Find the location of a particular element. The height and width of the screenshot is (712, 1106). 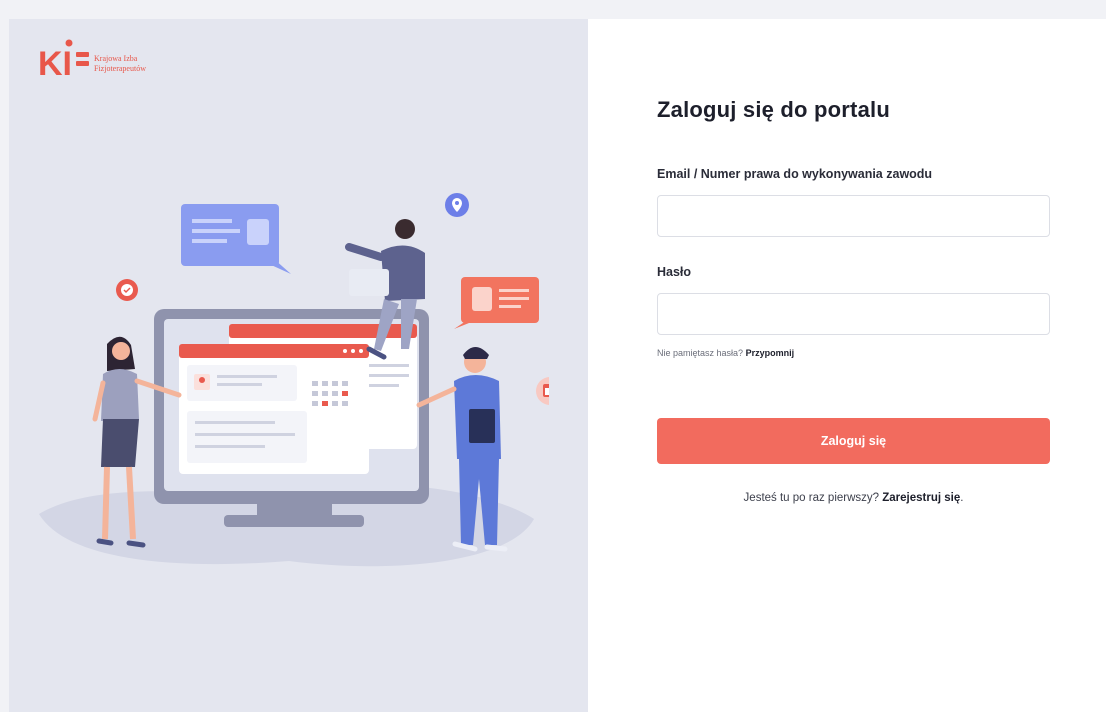

login-button: Zaloguj się is located at coordinates (853, 441).